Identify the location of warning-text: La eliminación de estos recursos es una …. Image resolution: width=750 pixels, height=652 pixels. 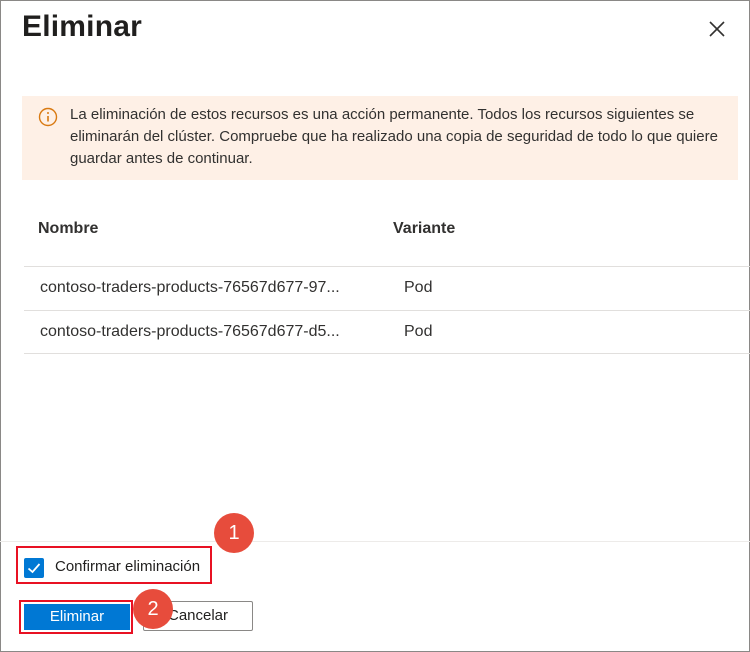
(394, 136).